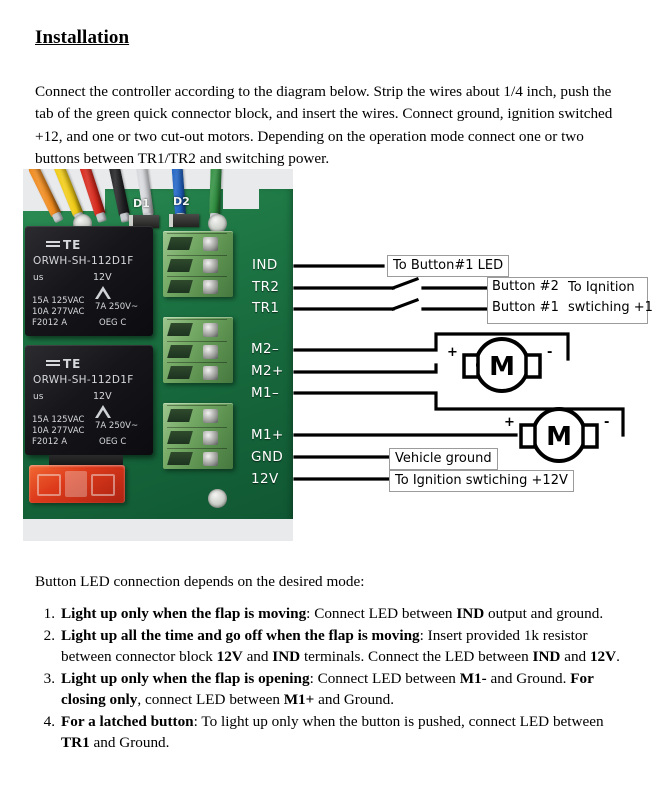 Image resolution: width=653 pixels, height=800 pixels. Describe the element at coordinates (267, 371) in the screenshot. I see `terminal-m2-plus: M2+` at that location.